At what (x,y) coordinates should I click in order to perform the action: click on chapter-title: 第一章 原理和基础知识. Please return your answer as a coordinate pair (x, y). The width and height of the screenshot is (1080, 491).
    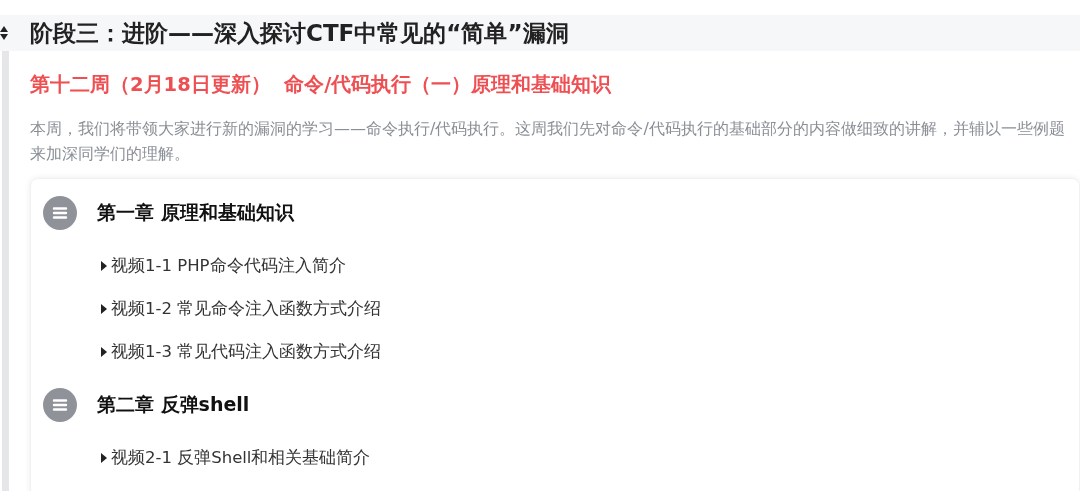
    Looking at the image, I should click on (195, 212).